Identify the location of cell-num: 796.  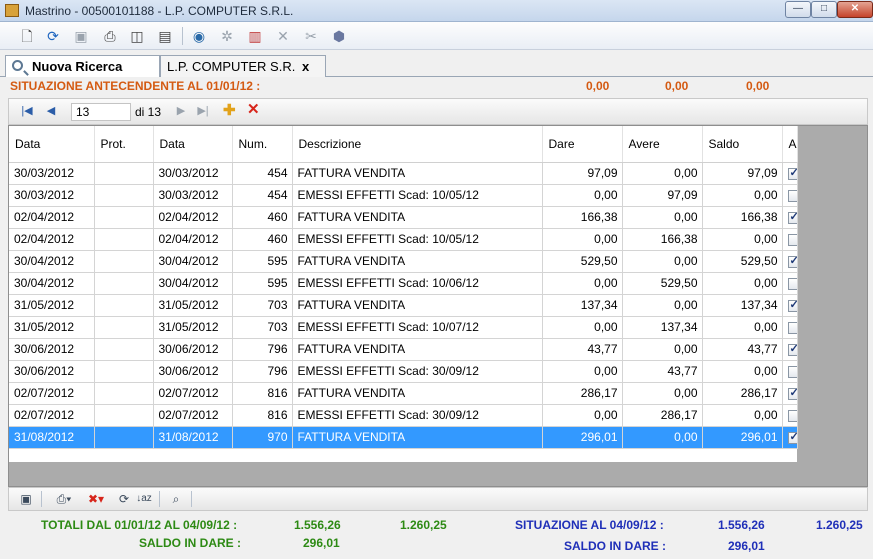
(262, 371).